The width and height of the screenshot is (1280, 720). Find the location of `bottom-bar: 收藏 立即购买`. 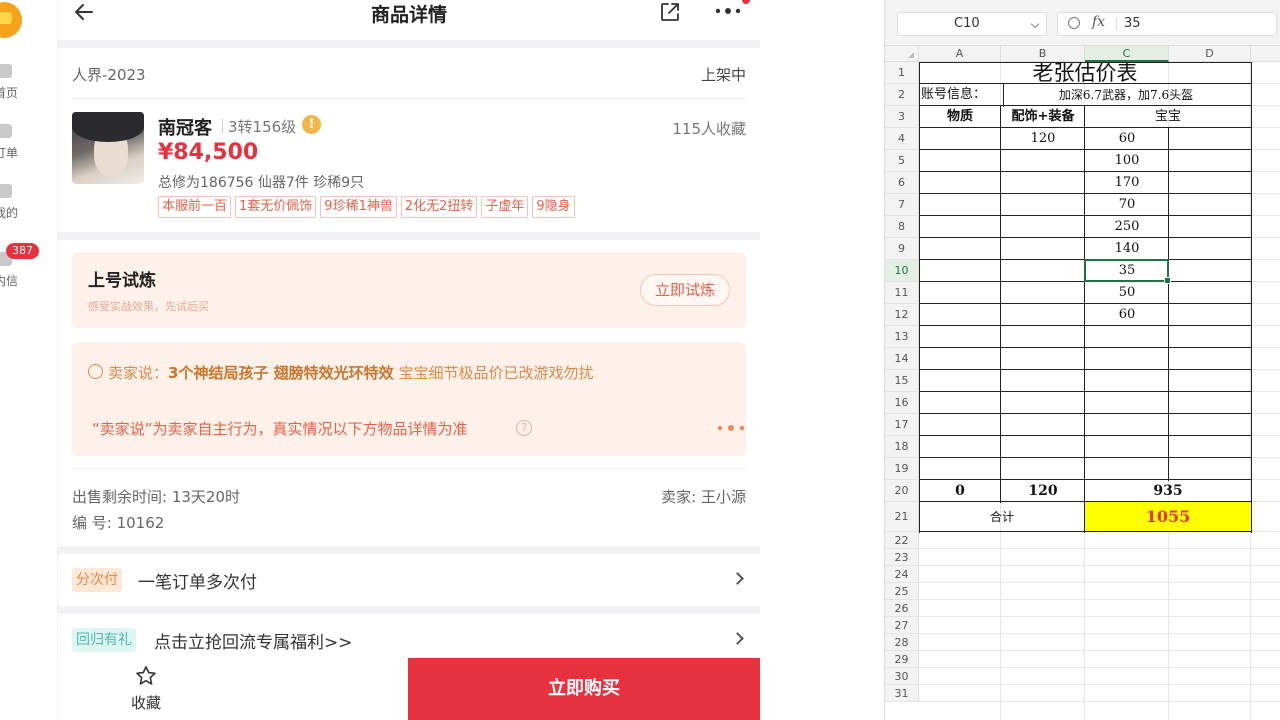

bottom-bar: 收藏 立即购买 is located at coordinates (409, 689).